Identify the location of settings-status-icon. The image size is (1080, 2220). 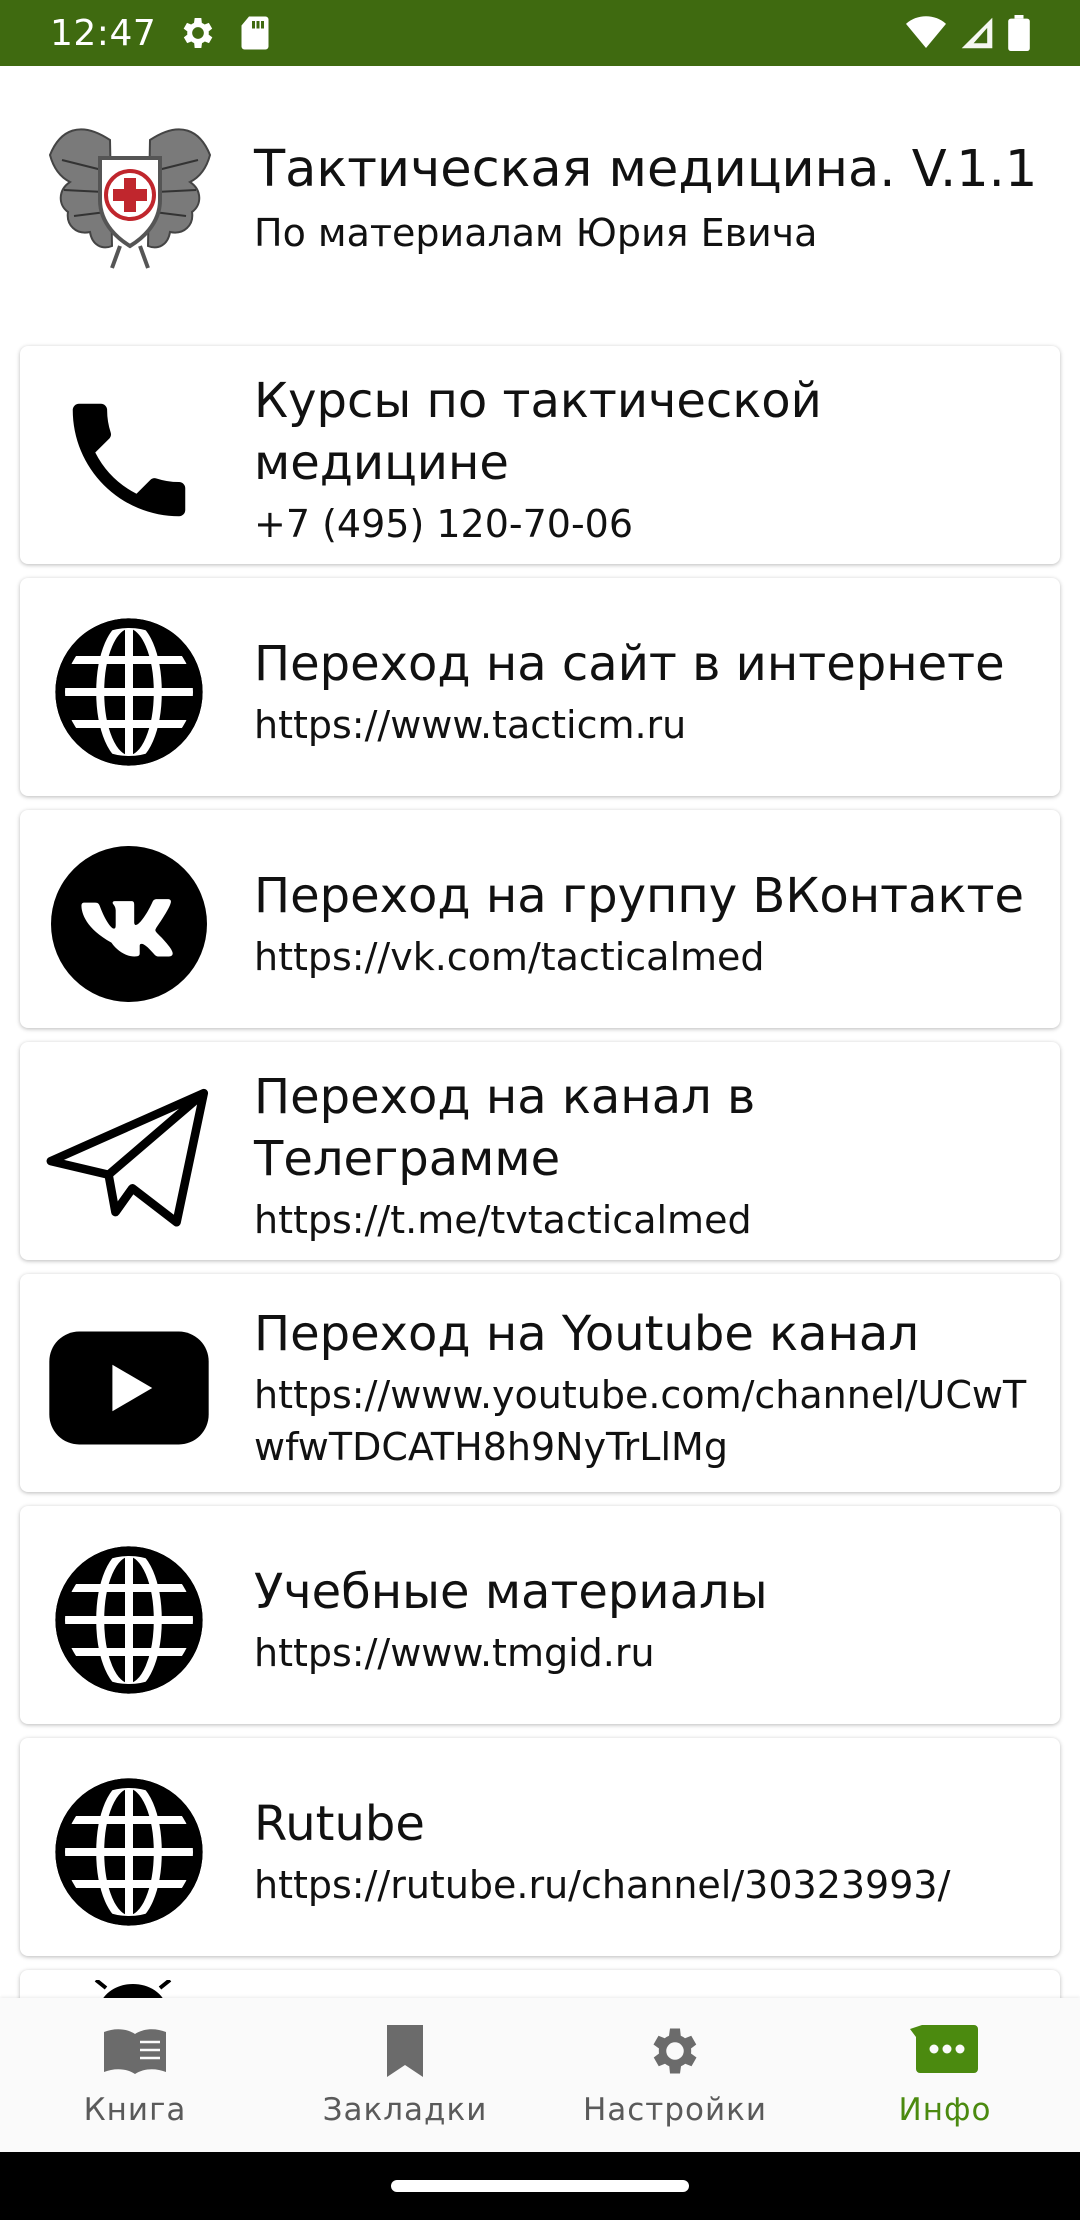
(198, 33).